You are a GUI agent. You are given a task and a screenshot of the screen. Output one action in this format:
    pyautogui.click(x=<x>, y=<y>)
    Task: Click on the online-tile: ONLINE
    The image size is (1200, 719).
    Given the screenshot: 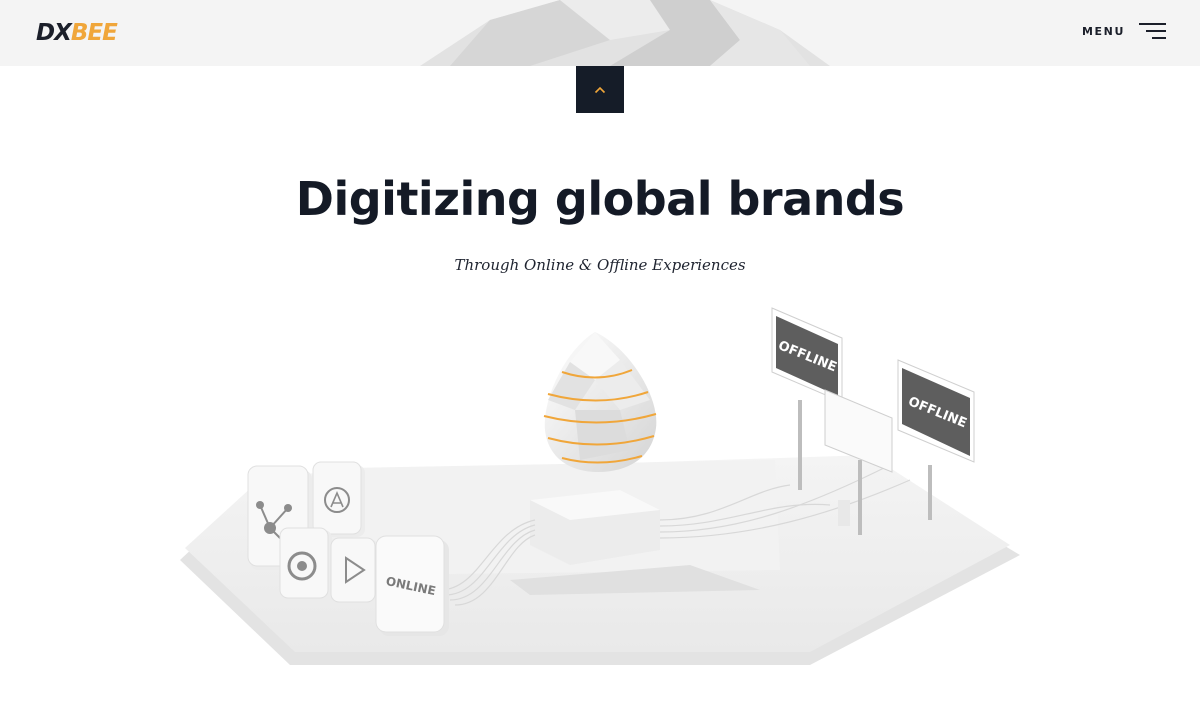 What is the action you would take?
    pyautogui.click(x=412, y=585)
    